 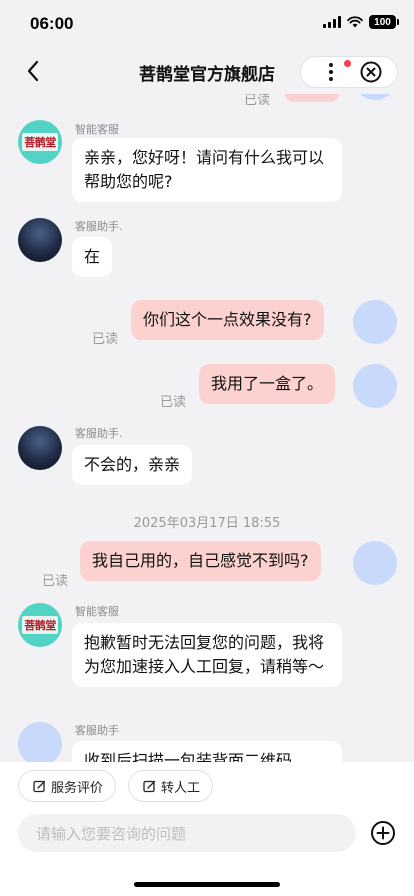 What do you see at coordinates (227, 320) in the screenshot?
I see `message-bubble: 你们这个一点效果没有?` at bounding box center [227, 320].